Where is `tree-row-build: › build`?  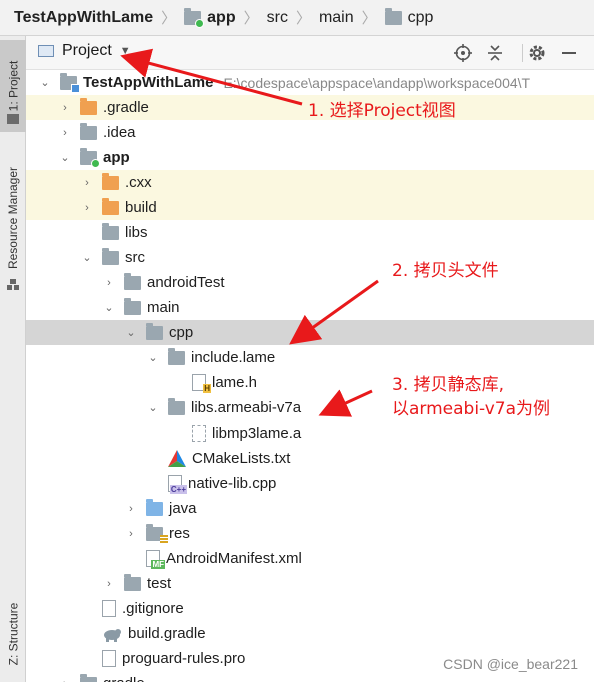
tree-row-build: › build is located at coordinates (310, 207).